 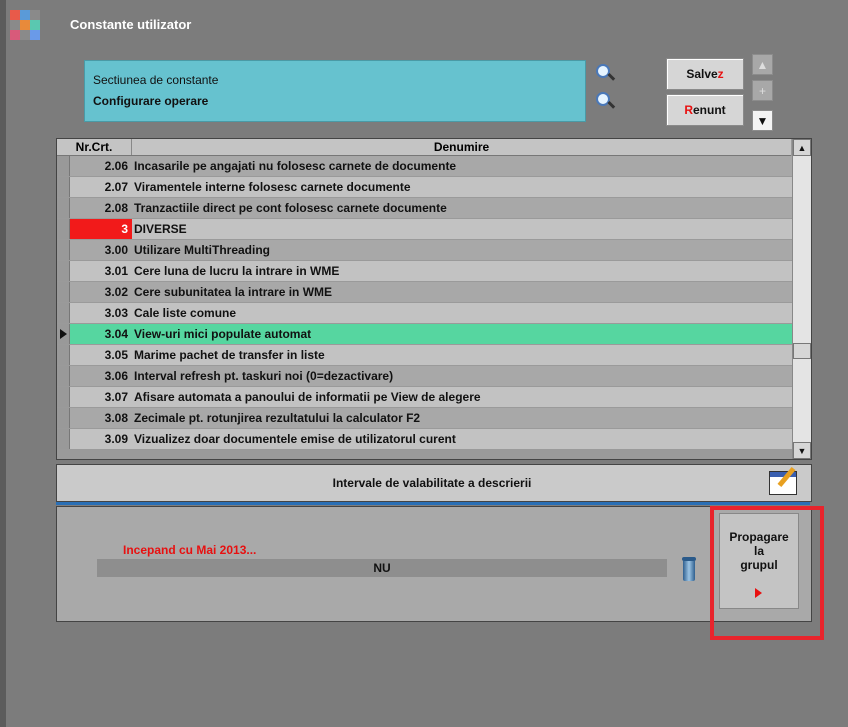 I want to click on cell-nr: 3, so click(x=101, y=229).